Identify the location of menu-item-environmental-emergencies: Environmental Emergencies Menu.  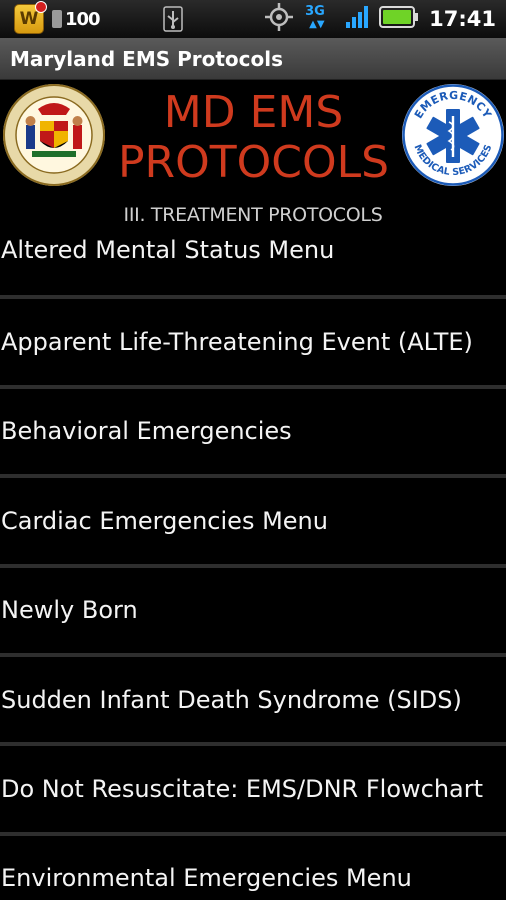
(253, 868).